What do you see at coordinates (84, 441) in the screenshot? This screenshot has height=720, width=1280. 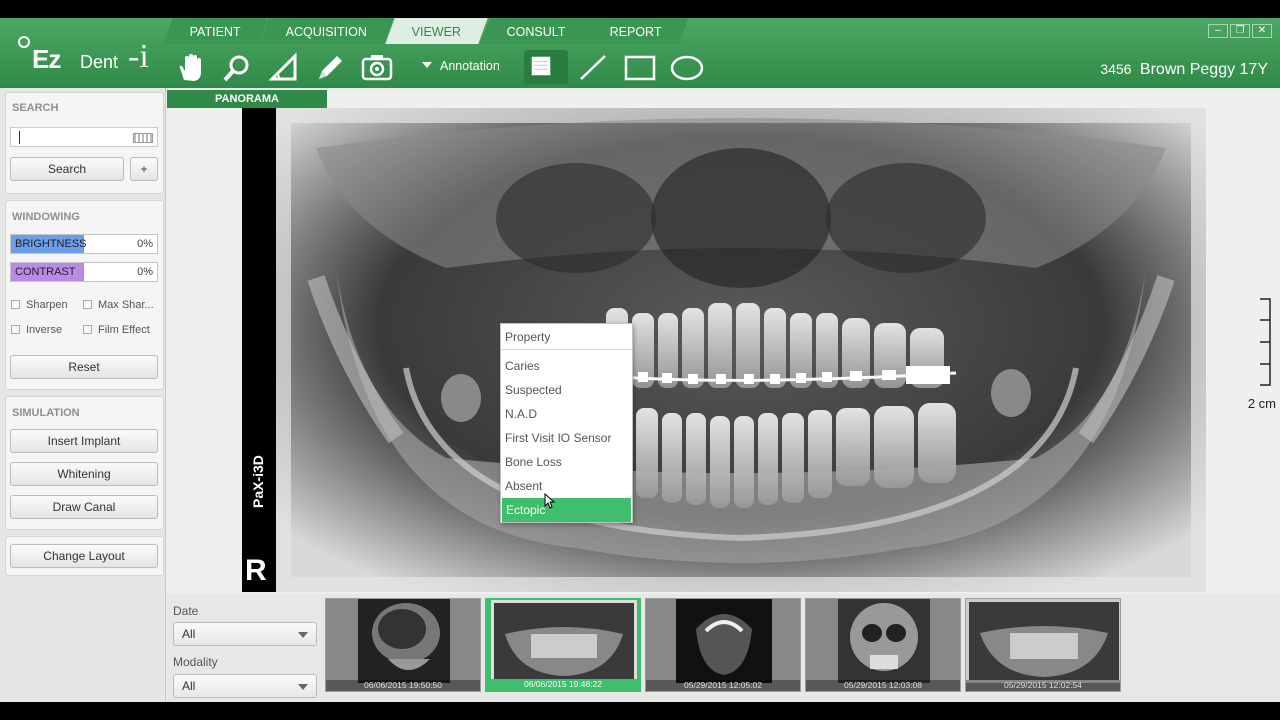 I see `insert-implant-button: Insert Implant` at bounding box center [84, 441].